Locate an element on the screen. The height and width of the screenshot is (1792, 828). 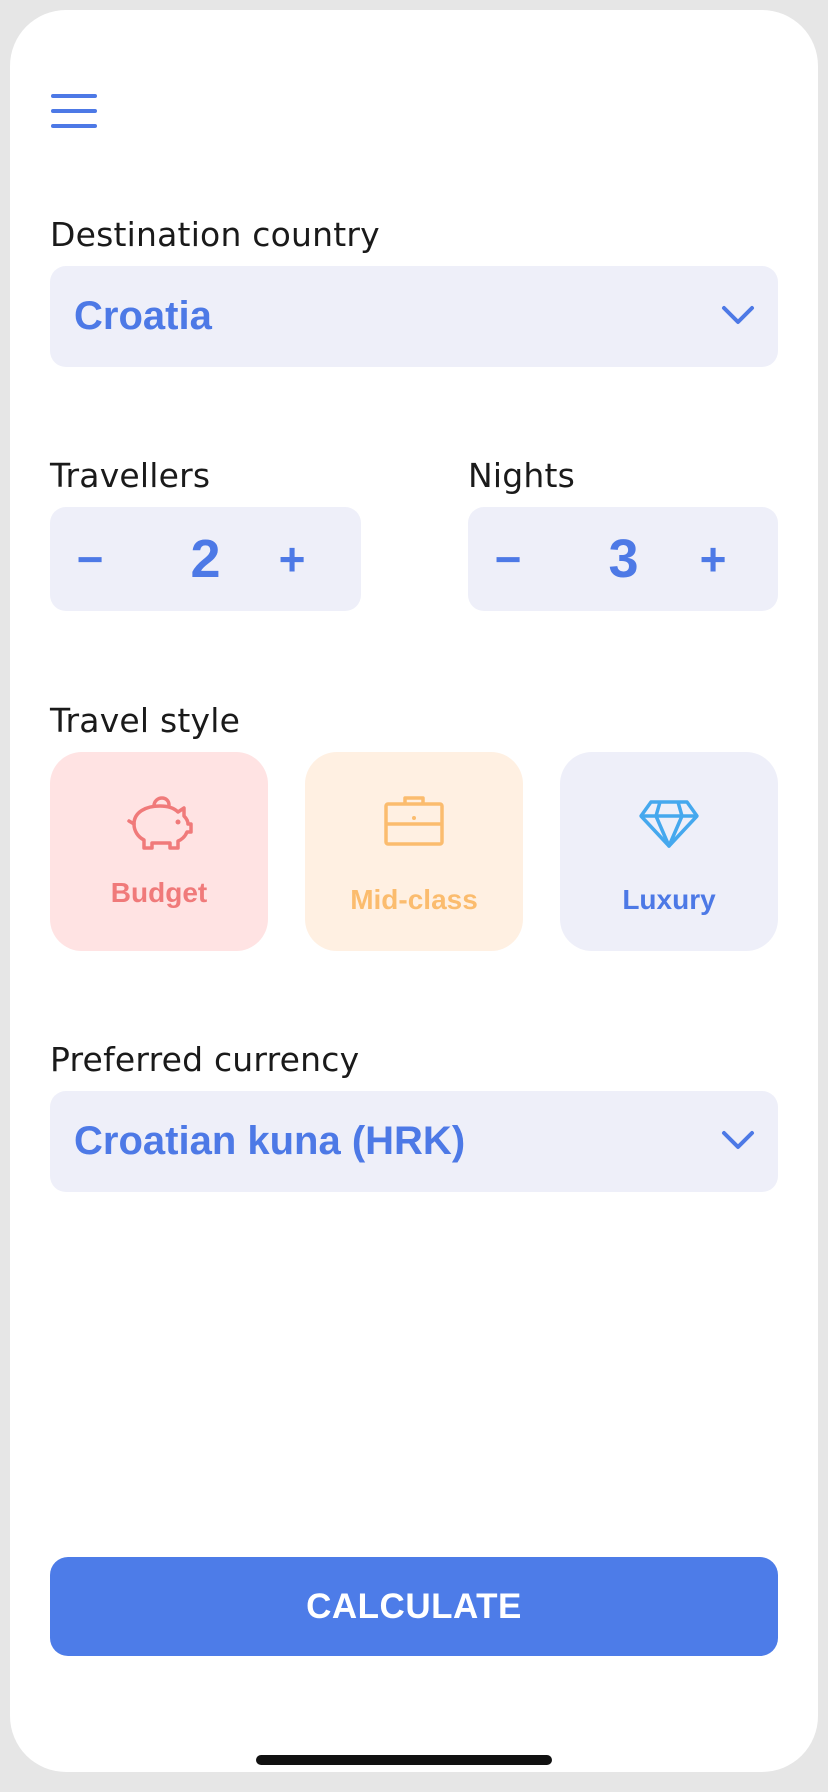
nights-stepper: − 3 + is located at coordinates (623, 559).